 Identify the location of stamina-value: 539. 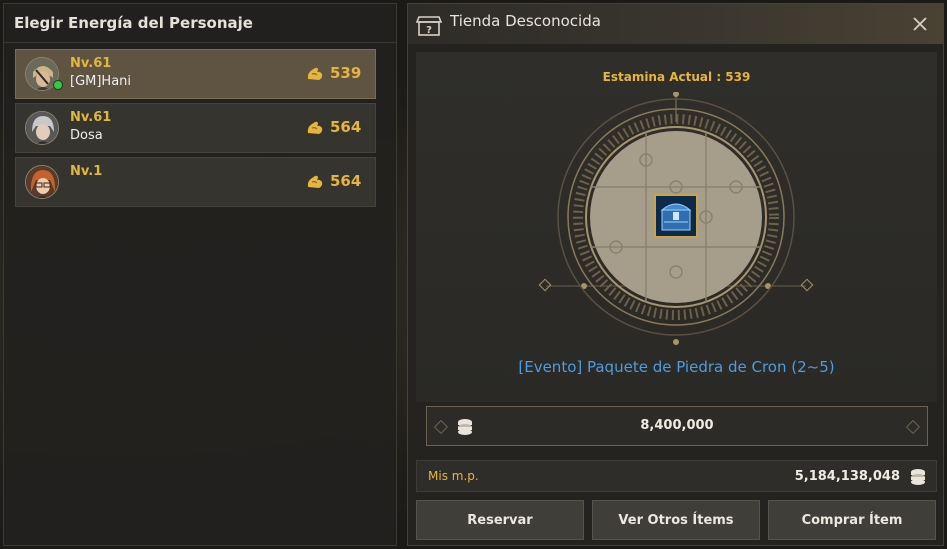
(346, 73).